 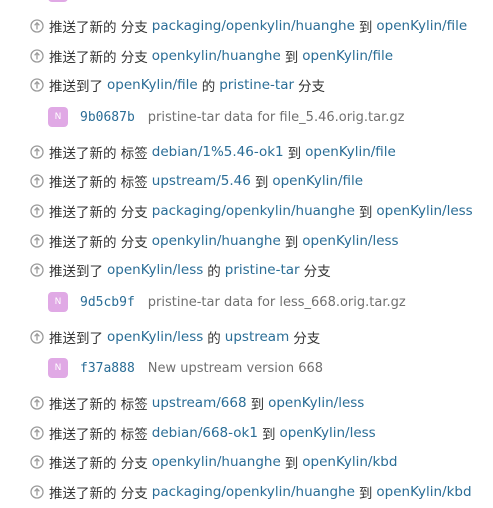 I want to click on activity-item: 推送到了 openKylin/file 的 pristine-tar 分支, so click(x=179, y=85).